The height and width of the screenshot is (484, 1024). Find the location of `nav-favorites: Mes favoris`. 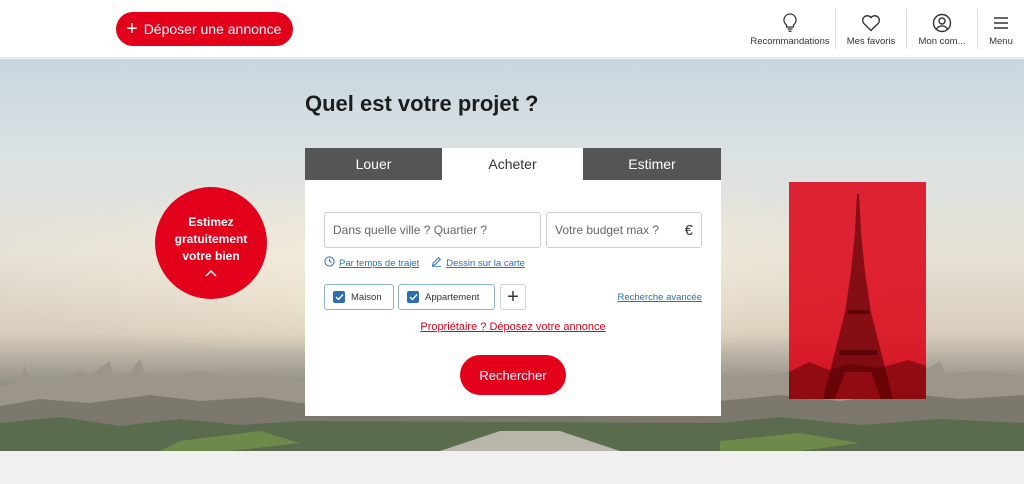

nav-favorites: Mes favoris is located at coordinates (871, 29).